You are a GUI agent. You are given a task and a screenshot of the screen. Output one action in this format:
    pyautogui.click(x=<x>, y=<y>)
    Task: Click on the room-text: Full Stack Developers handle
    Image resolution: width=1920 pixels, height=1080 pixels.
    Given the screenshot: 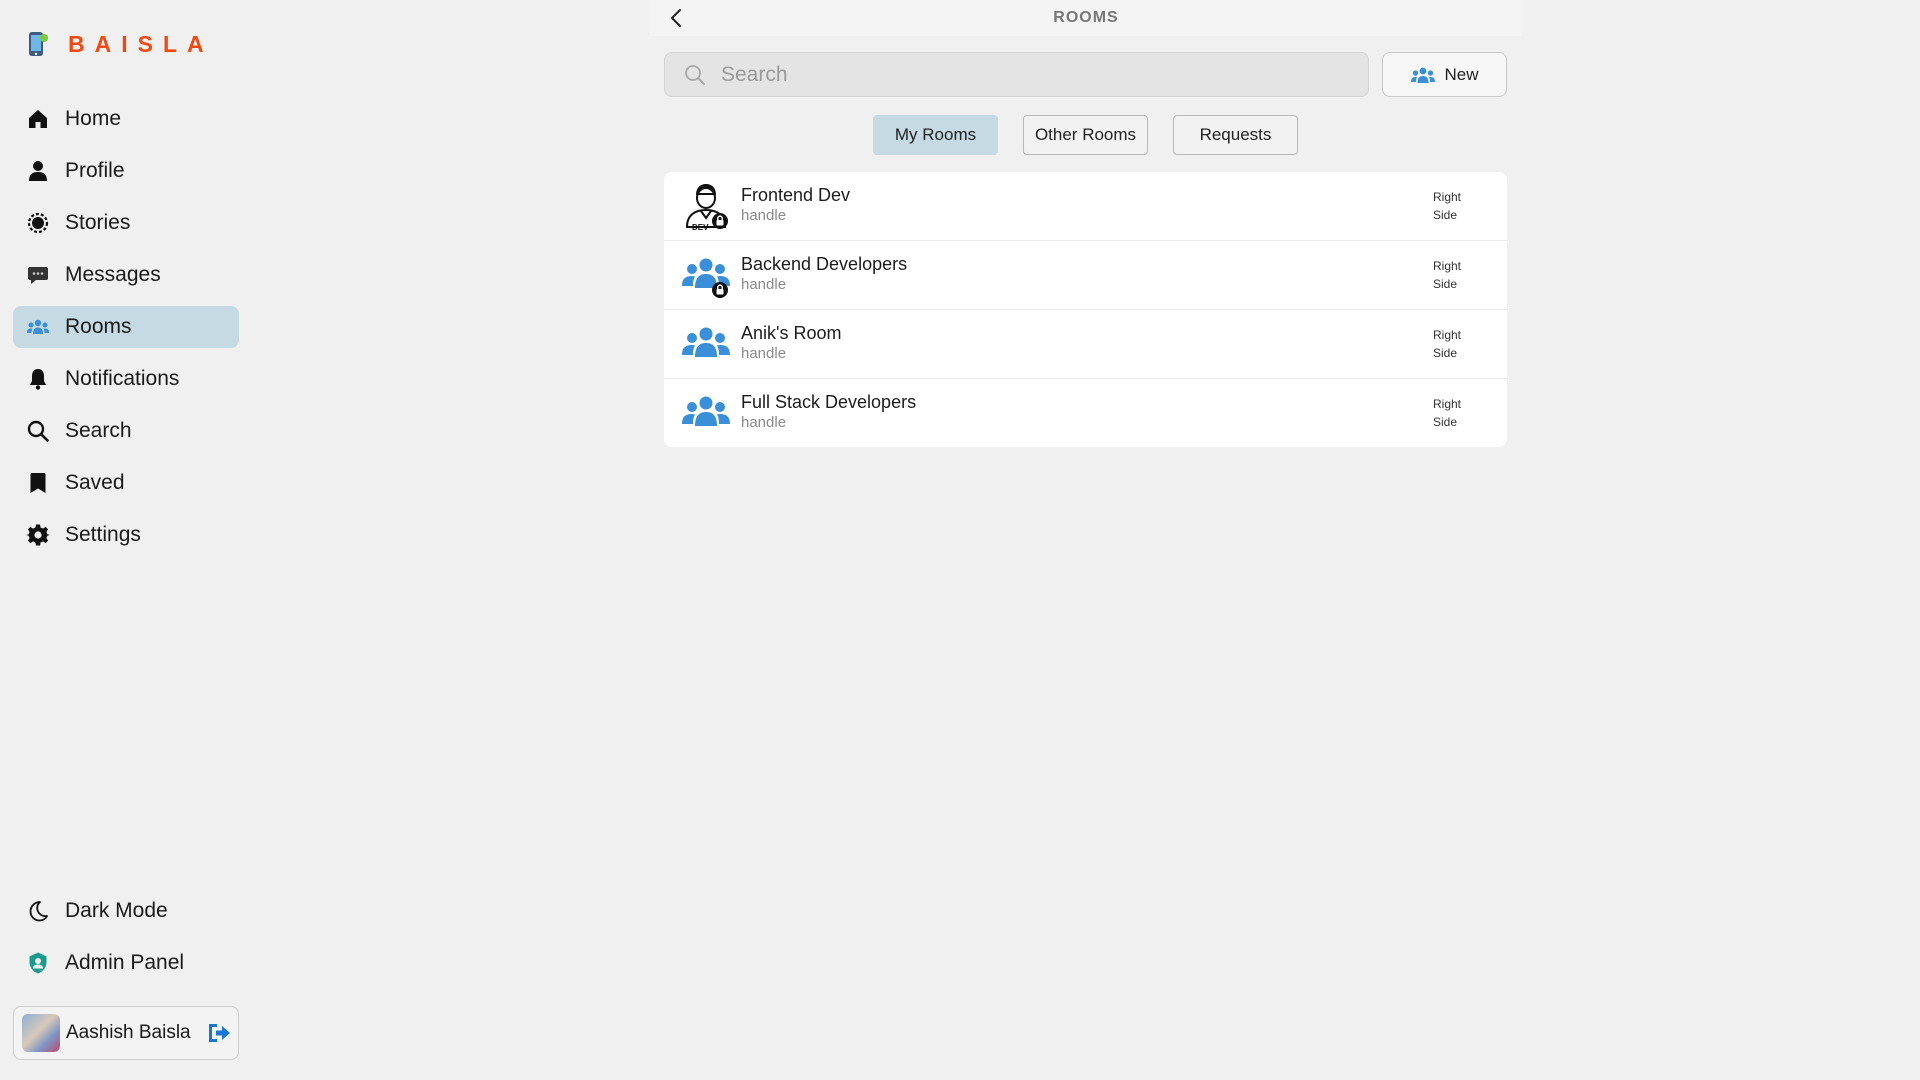 What is the action you would take?
    pyautogui.click(x=828, y=412)
    